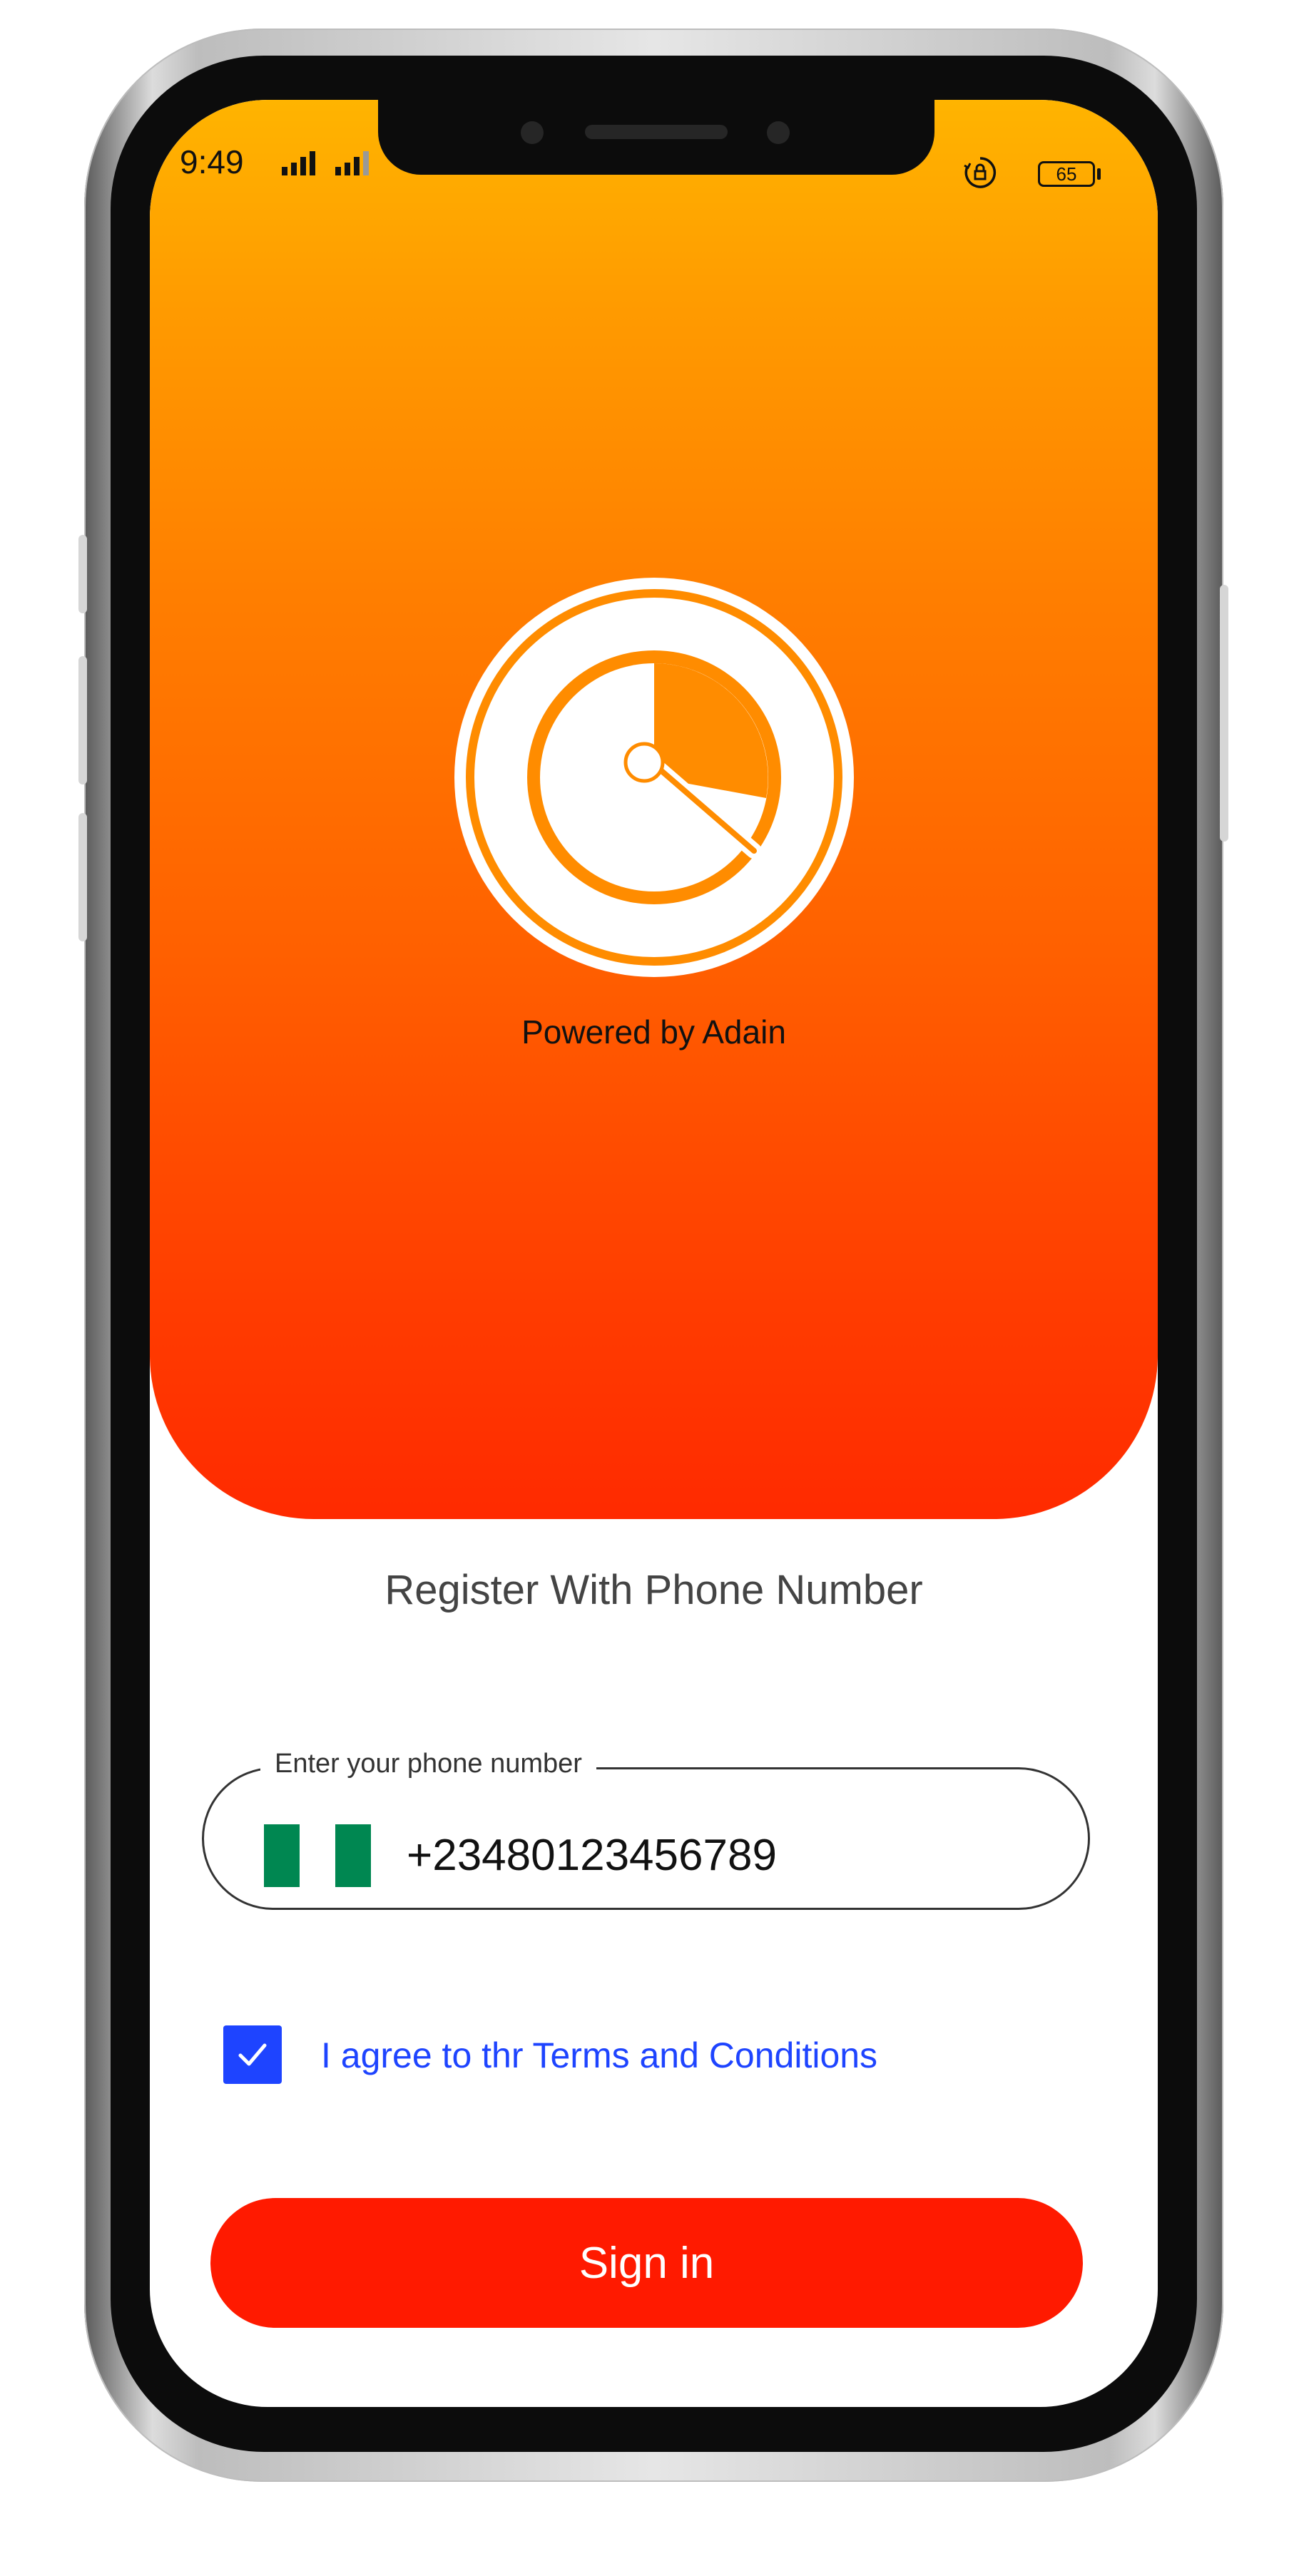  Describe the element at coordinates (212, 162) in the screenshot. I see `status-time: 9:49` at that location.